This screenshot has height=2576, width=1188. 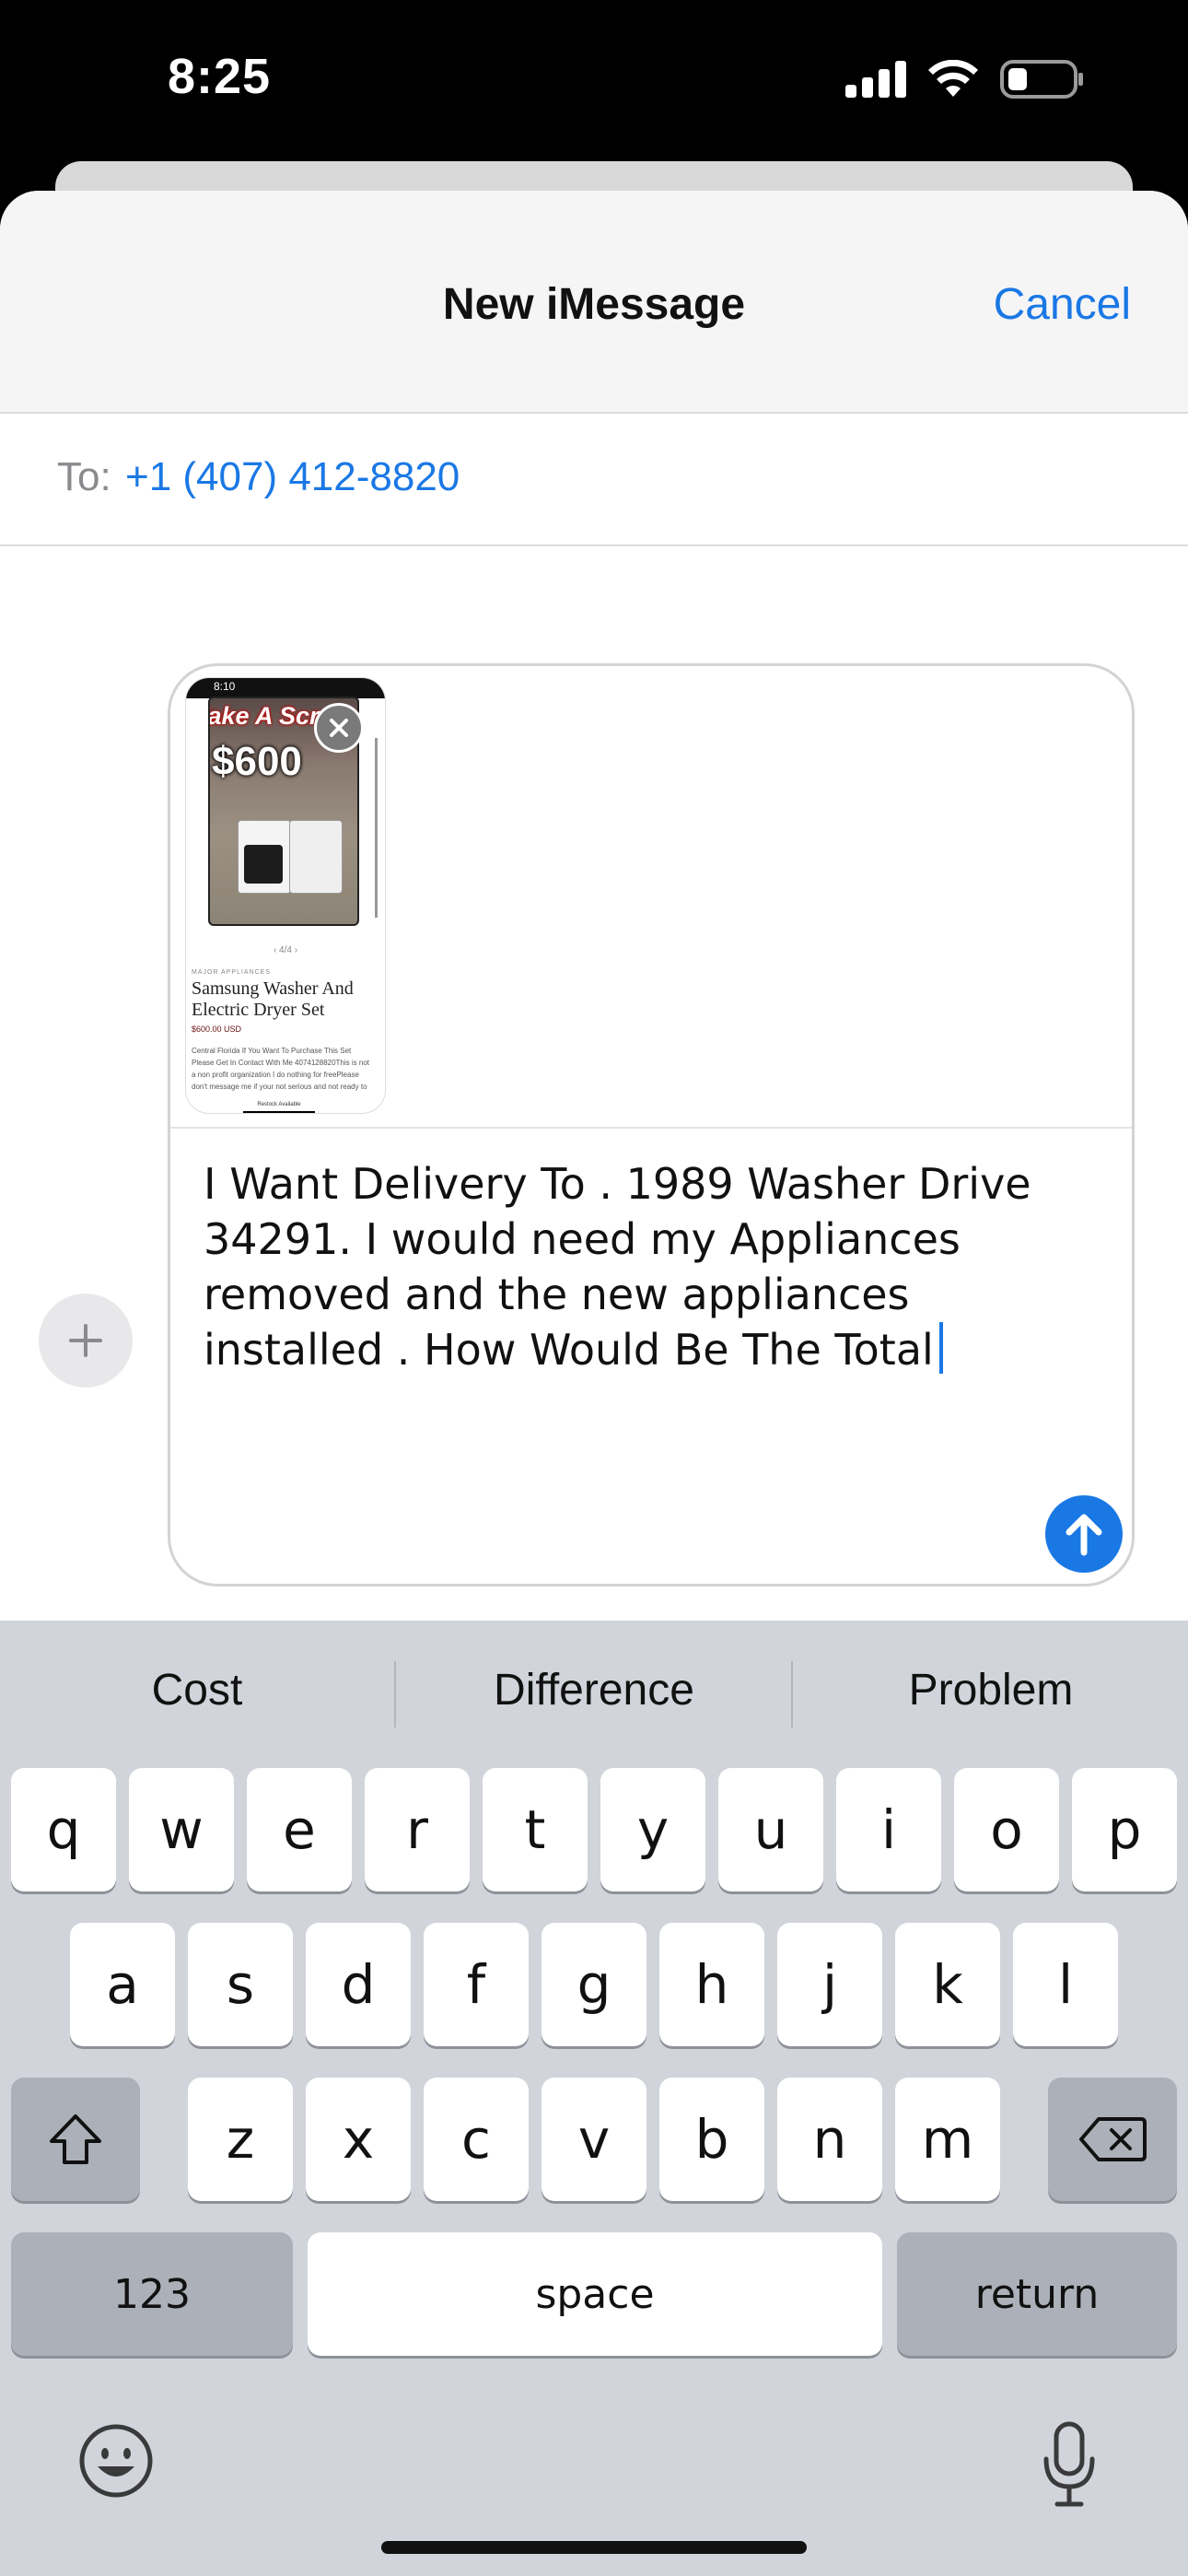 What do you see at coordinates (122, 1985) in the screenshot?
I see `key-a: a` at bounding box center [122, 1985].